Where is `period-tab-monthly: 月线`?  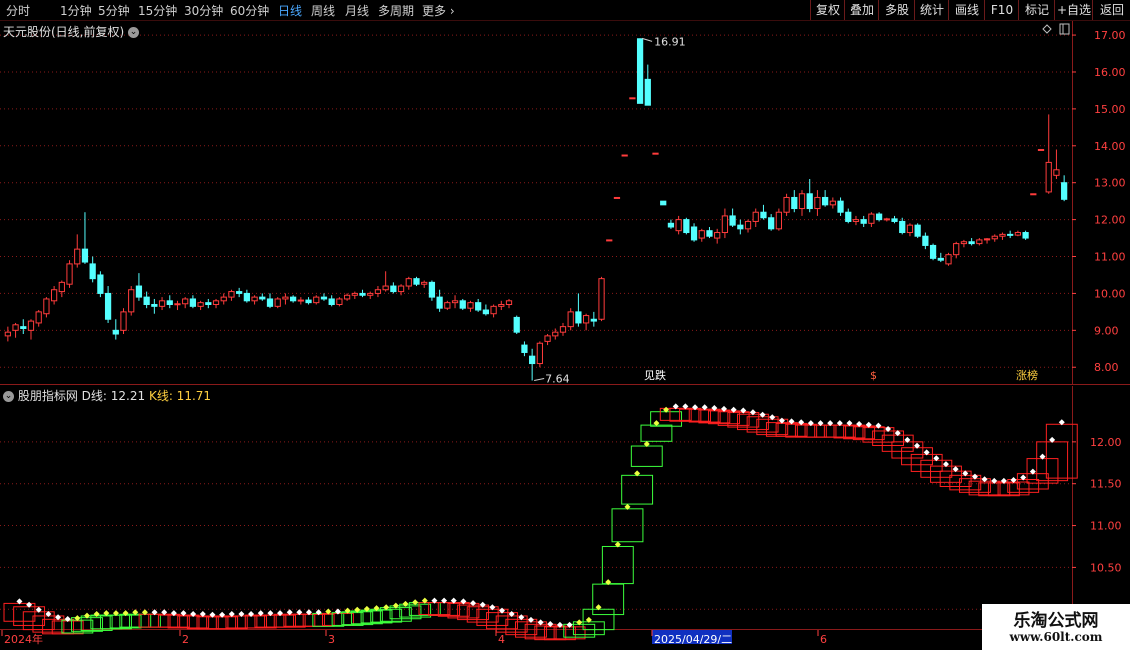 period-tab-monthly: 月线 is located at coordinates (357, 10).